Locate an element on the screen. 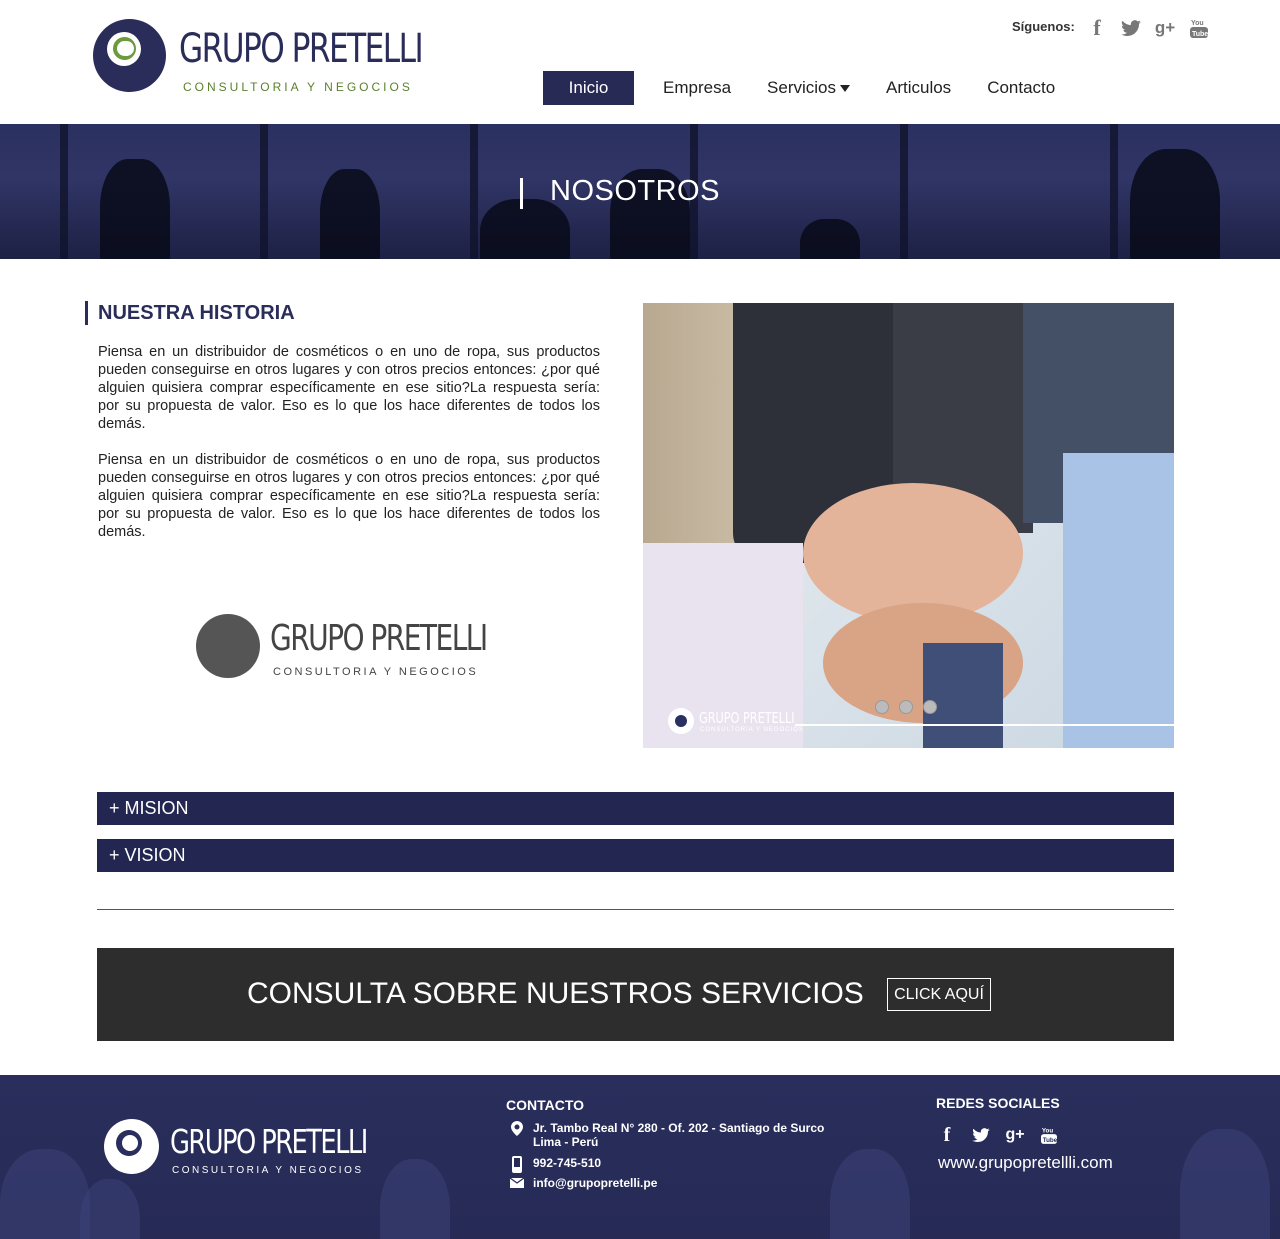  caret-down-icon is located at coordinates (845, 89).